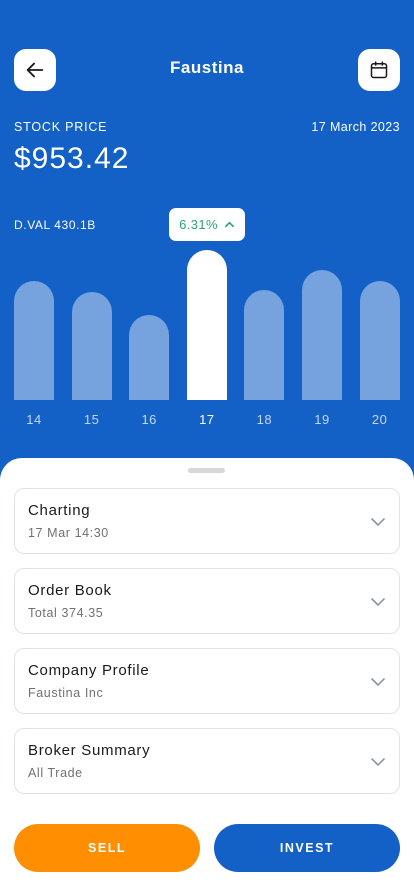  I want to click on chart-tick-label: 14, so click(34, 419).